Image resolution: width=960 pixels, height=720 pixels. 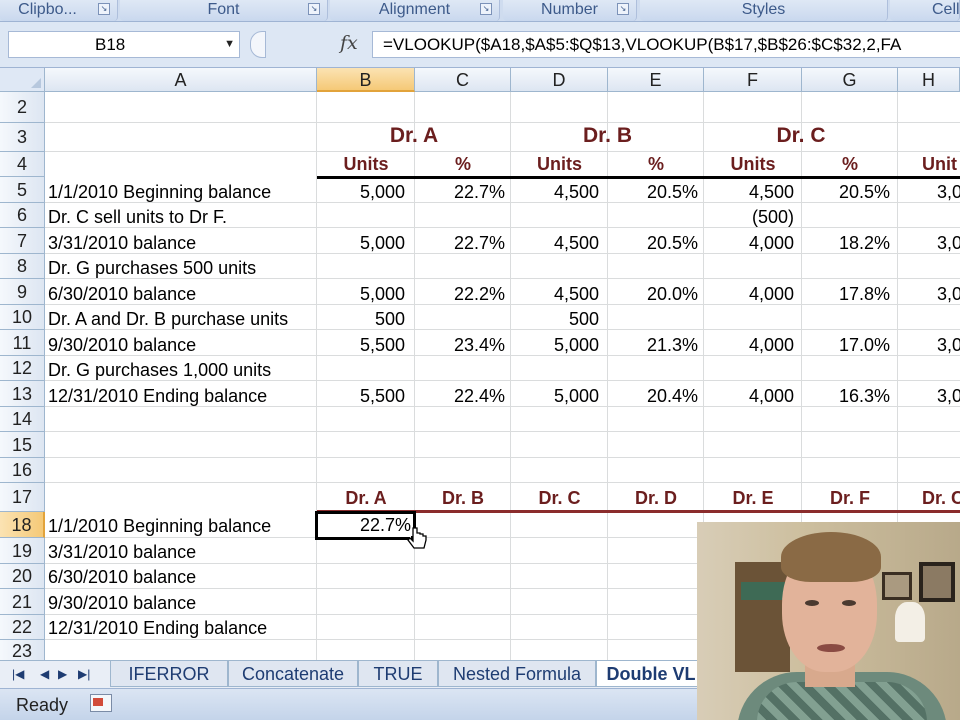 I want to click on table-cell-c: 22.4%, so click(x=460, y=396).